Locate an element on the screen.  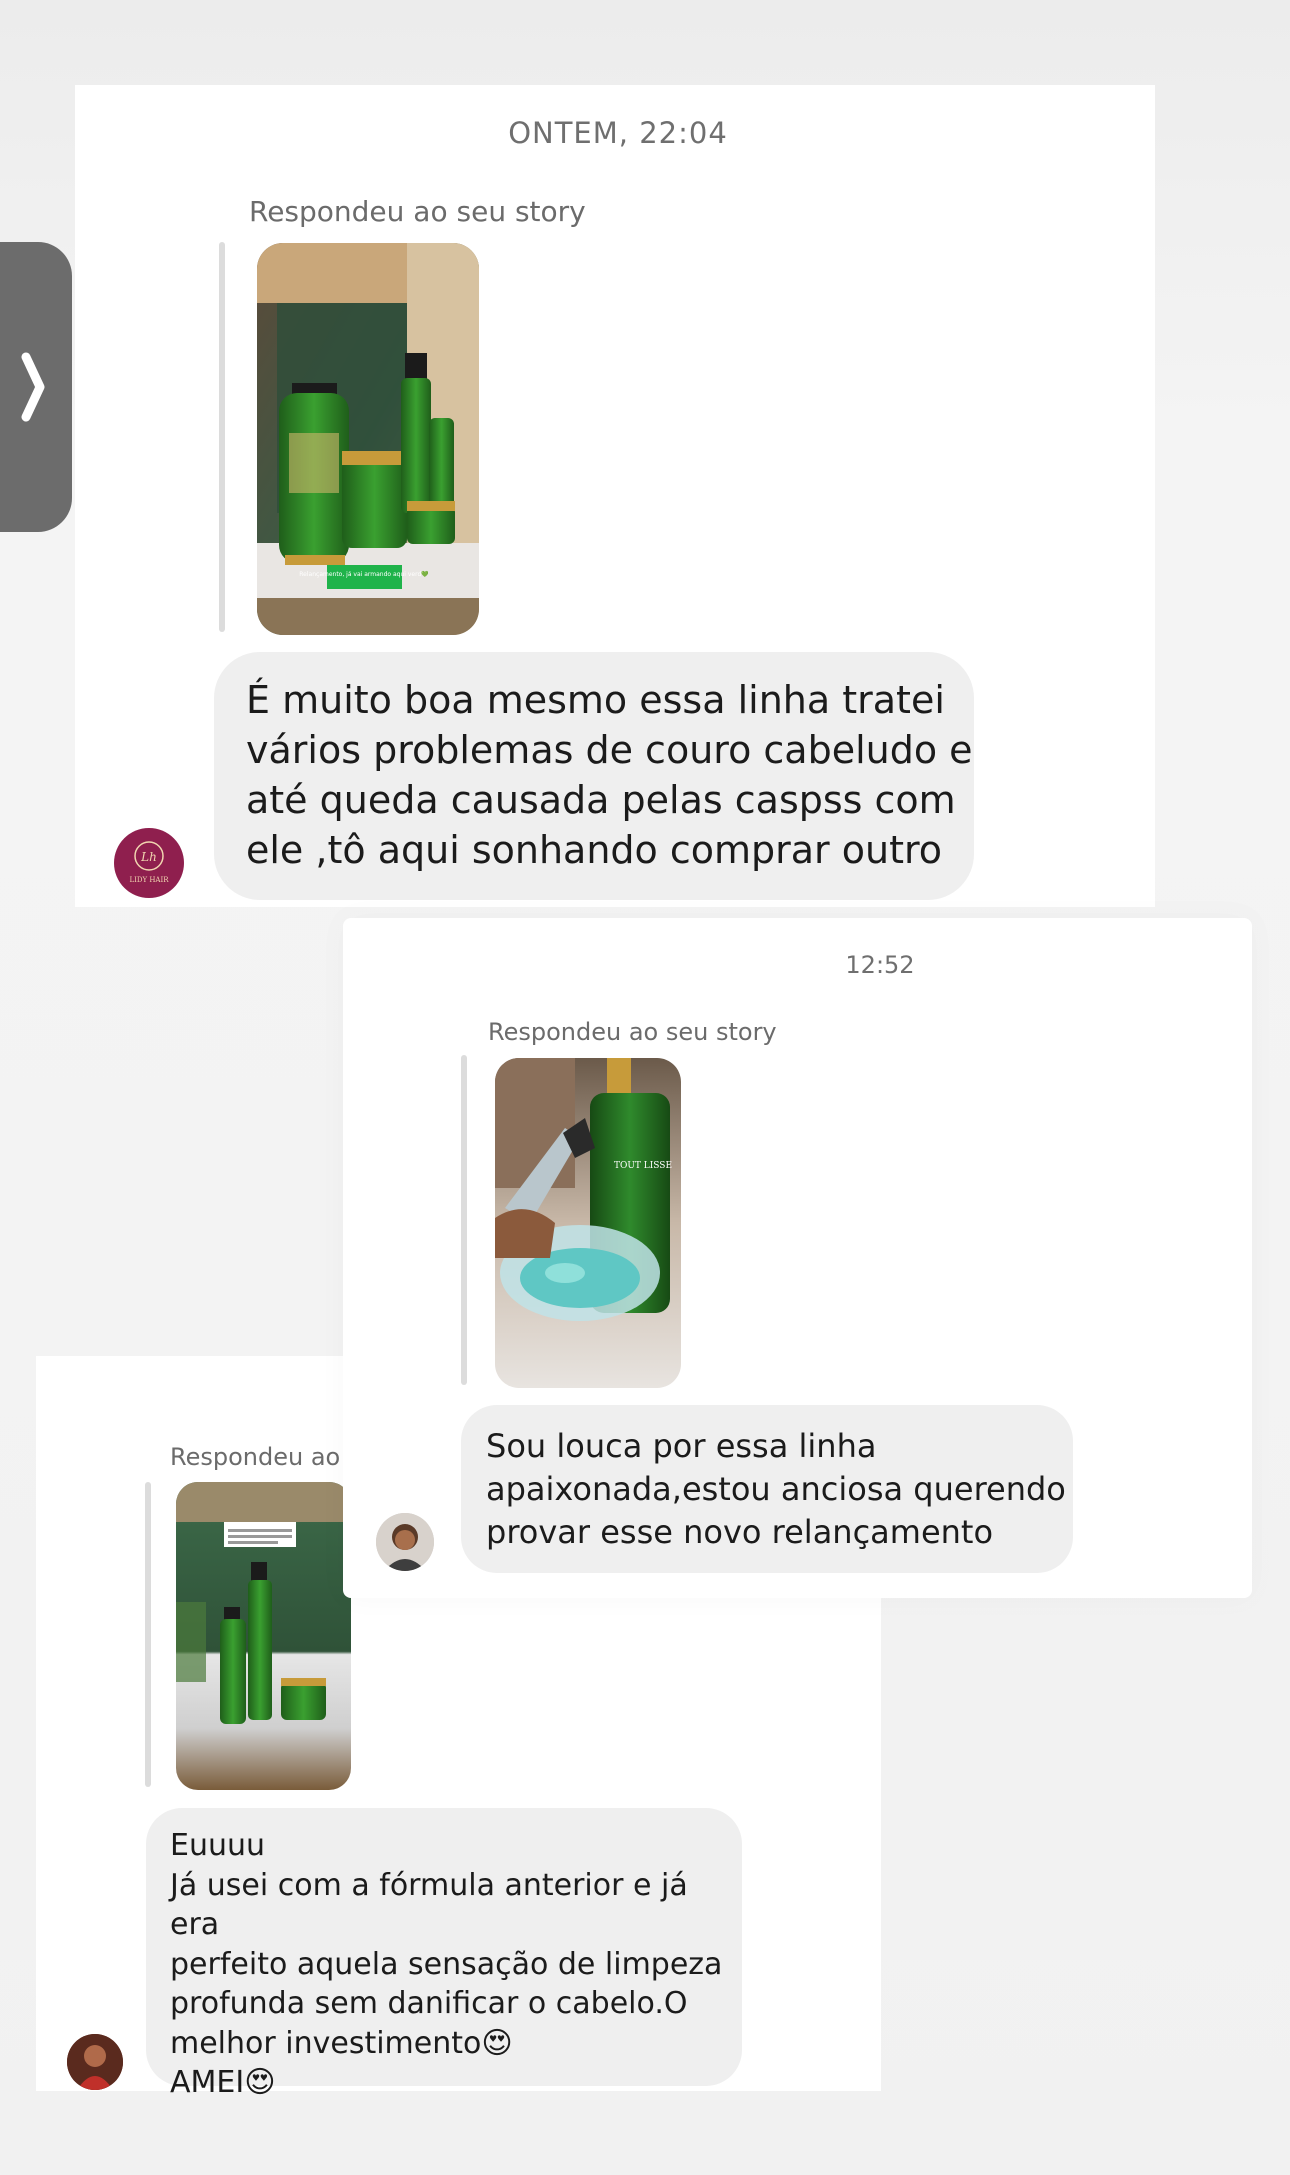
message-line: até queda causada pelas caspss com is located at coordinates (601, 800).